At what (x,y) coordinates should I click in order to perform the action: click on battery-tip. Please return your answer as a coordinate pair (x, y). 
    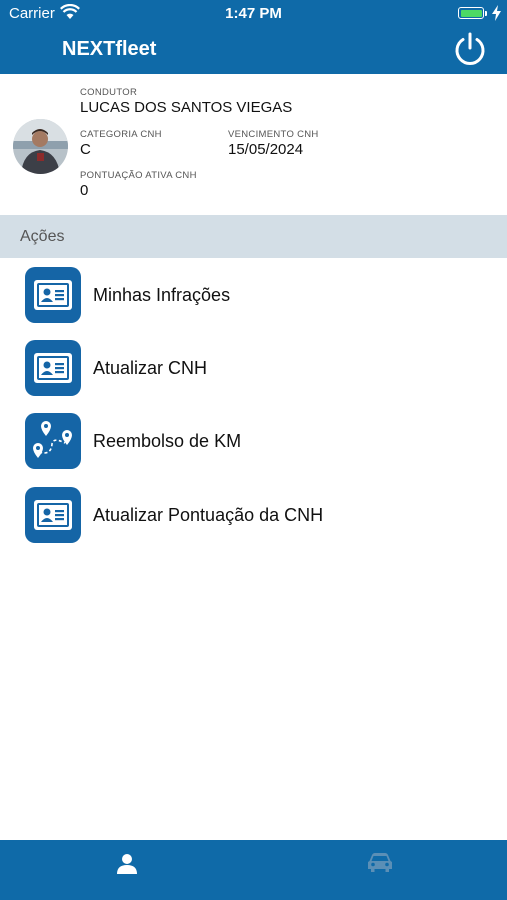
    Looking at the image, I should click on (486, 13).